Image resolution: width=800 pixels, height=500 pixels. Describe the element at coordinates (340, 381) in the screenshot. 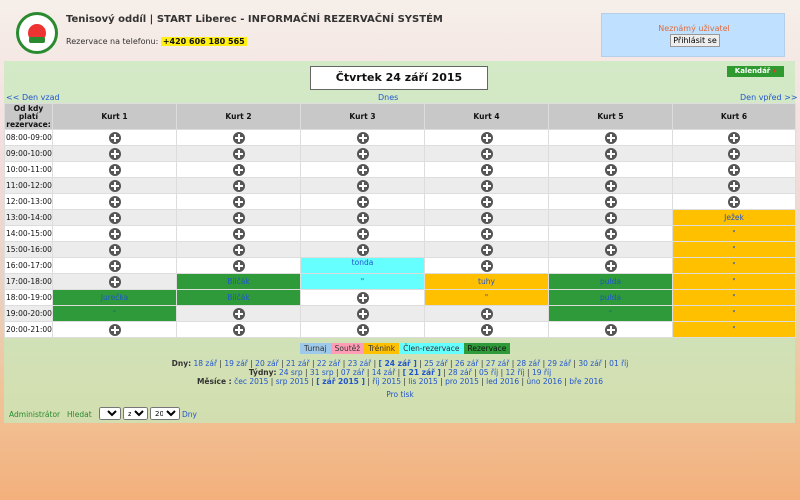

I see `months-link: [ zář 2015 ]` at that location.